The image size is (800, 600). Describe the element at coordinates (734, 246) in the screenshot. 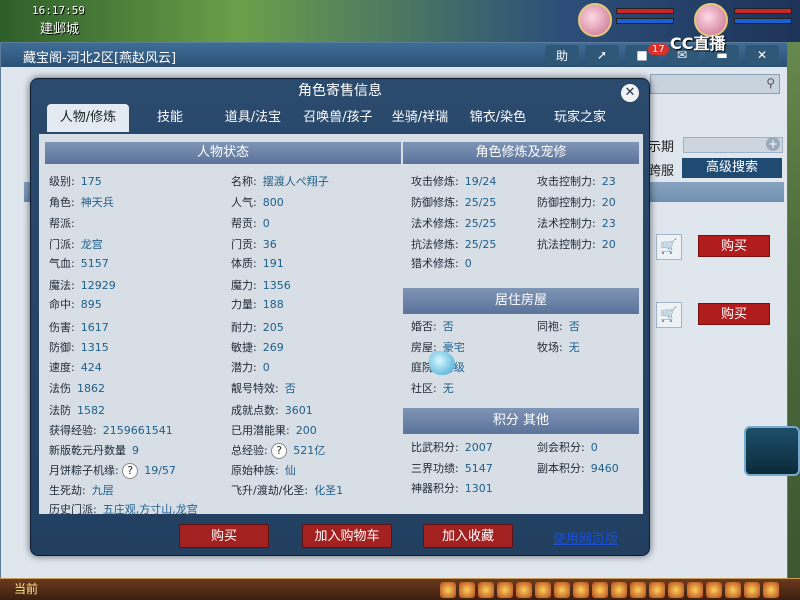

I see `back-buy-button-1: 购买` at that location.